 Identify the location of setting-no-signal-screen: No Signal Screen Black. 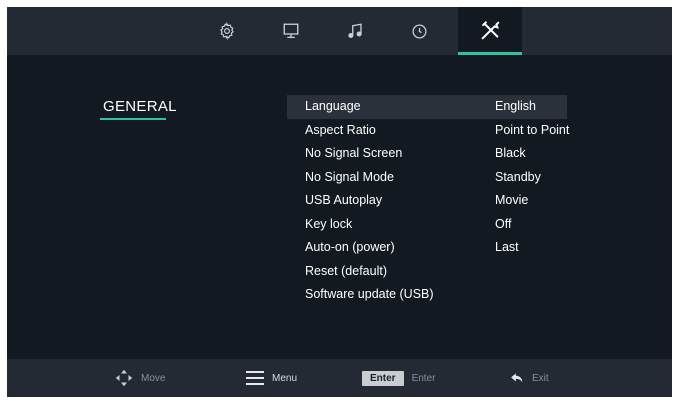
(427, 154).